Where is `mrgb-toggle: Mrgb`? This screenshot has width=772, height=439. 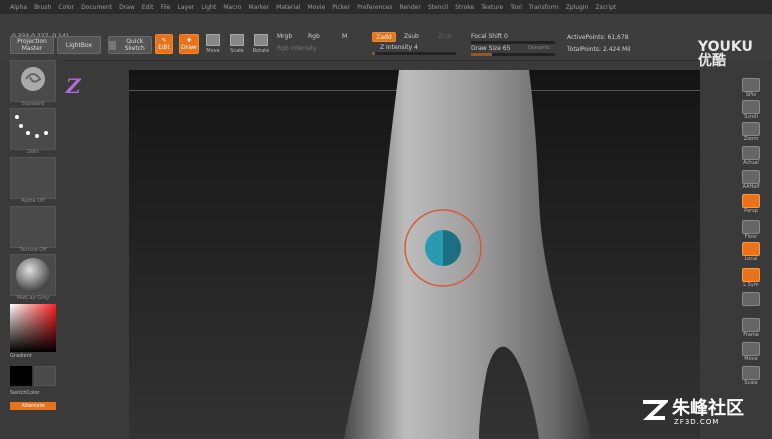 mrgb-toggle: Mrgb is located at coordinates (284, 36).